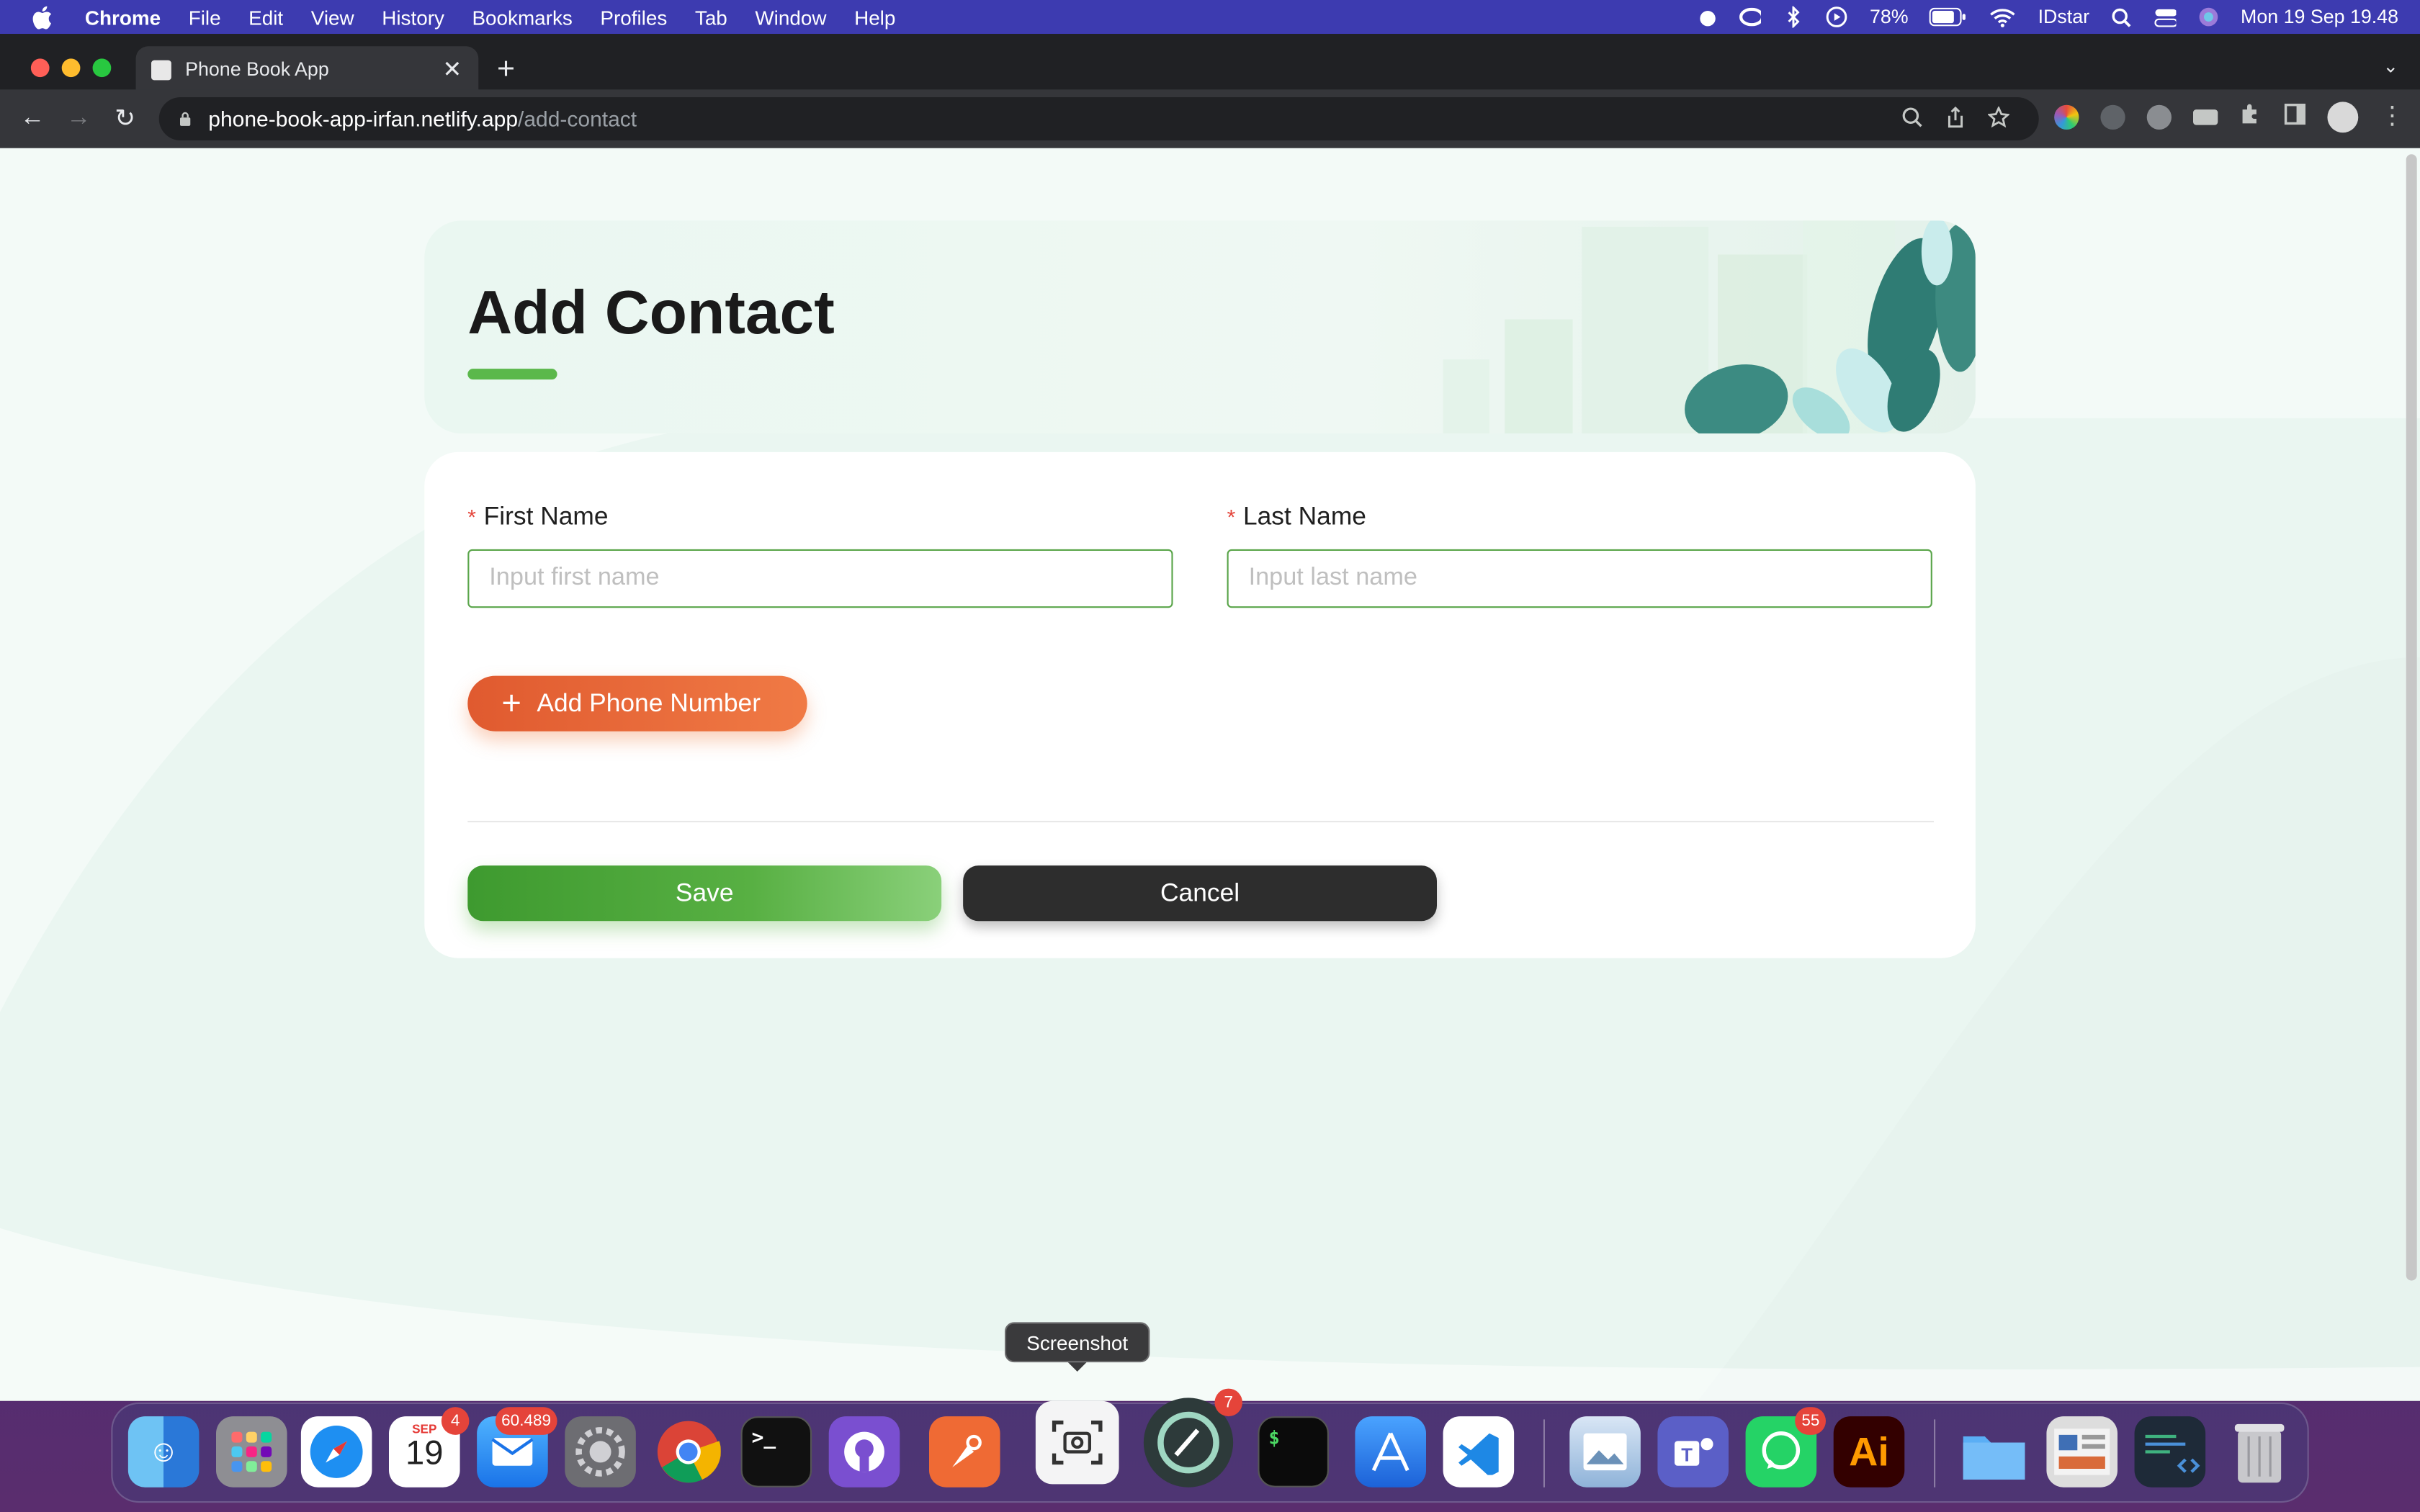 The height and width of the screenshot is (1512, 2420). I want to click on tab-phone-book-app: Phone Book App ✕, so click(307, 69).